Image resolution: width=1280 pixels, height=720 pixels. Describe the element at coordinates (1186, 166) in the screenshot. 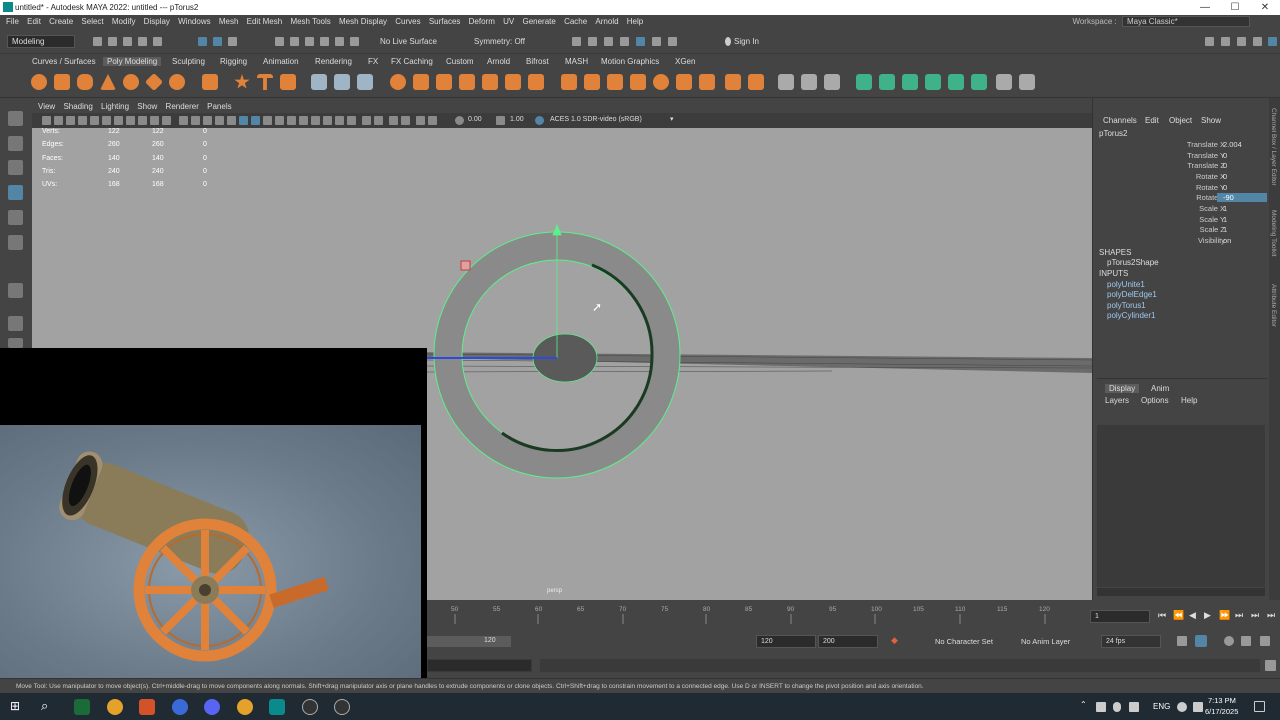

I see `attr-translate-z: Translate Z0` at that location.